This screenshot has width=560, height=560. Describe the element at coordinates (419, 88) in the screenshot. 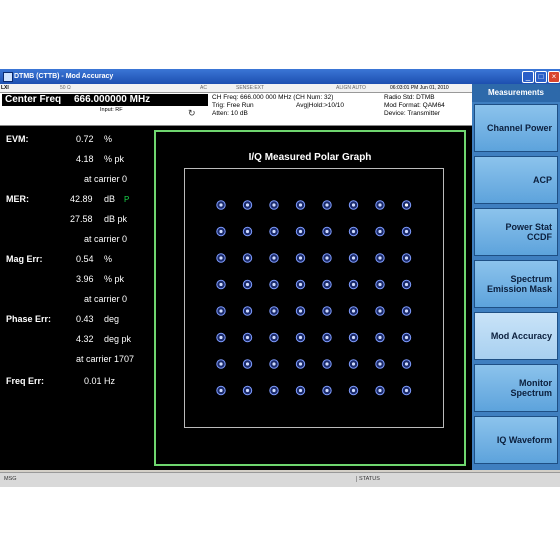

I see `timestamp: 06:03:01 PM Jun 01, 2010` at that location.